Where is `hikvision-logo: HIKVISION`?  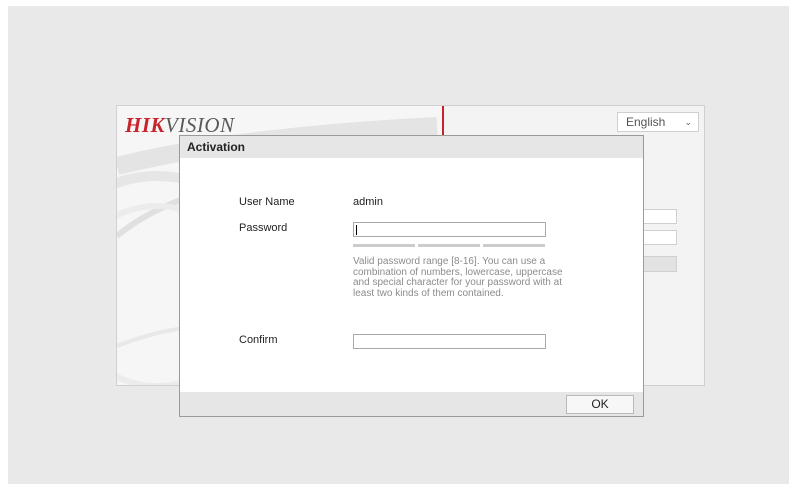
hikvision-logo: HIKVISION is located at coordinates (180, 125).